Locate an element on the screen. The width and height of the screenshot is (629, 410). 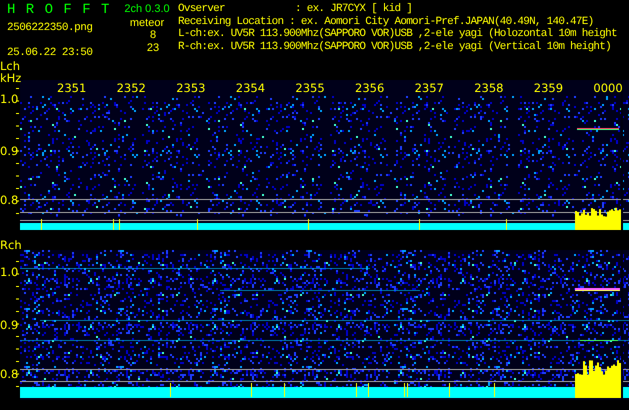
time-label: 0000 is located at coordinates (608, 88).